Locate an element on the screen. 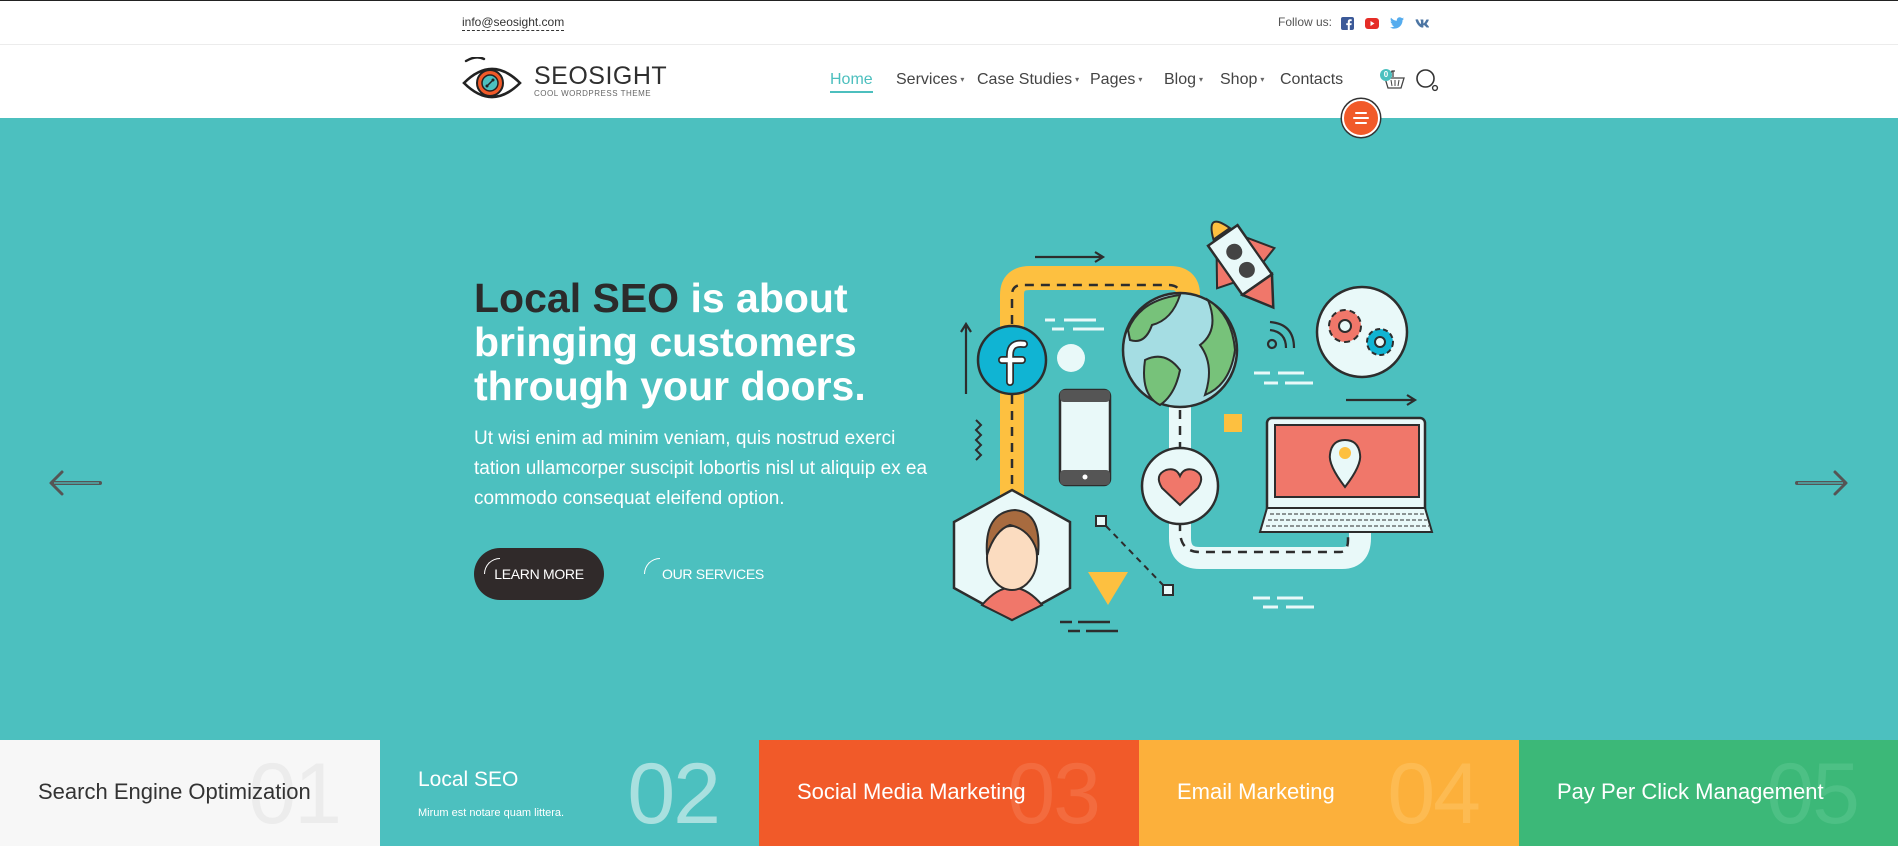 This screenshot has width=1898, height=846. follow-label: Follow us: is located at coordinates (1305, 22).